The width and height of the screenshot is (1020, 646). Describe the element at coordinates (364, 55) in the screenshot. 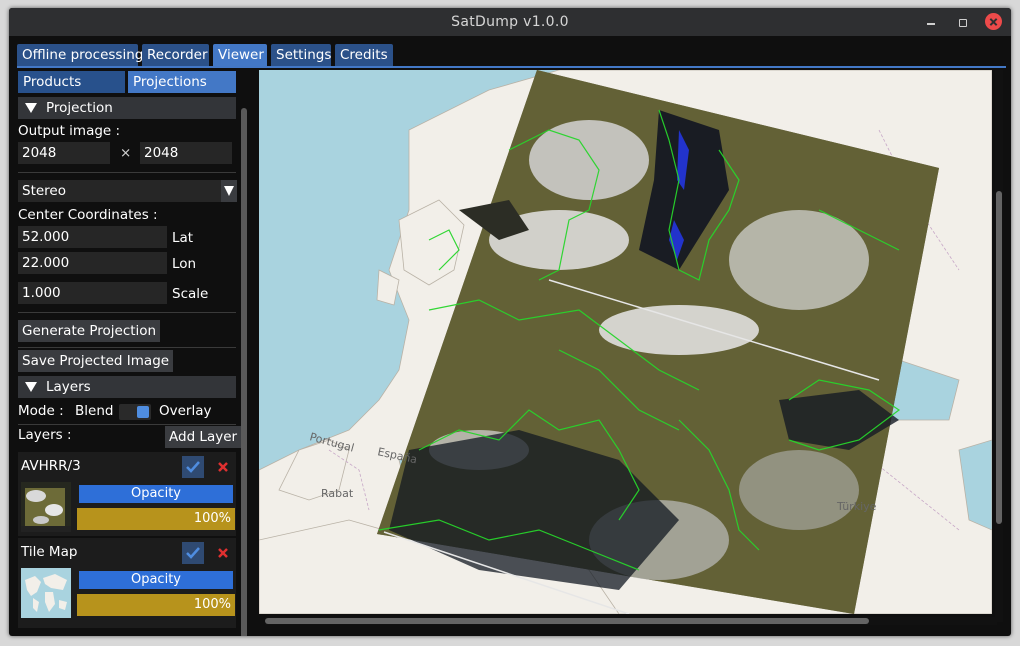

I see `tab-credits: Credits` at that location.